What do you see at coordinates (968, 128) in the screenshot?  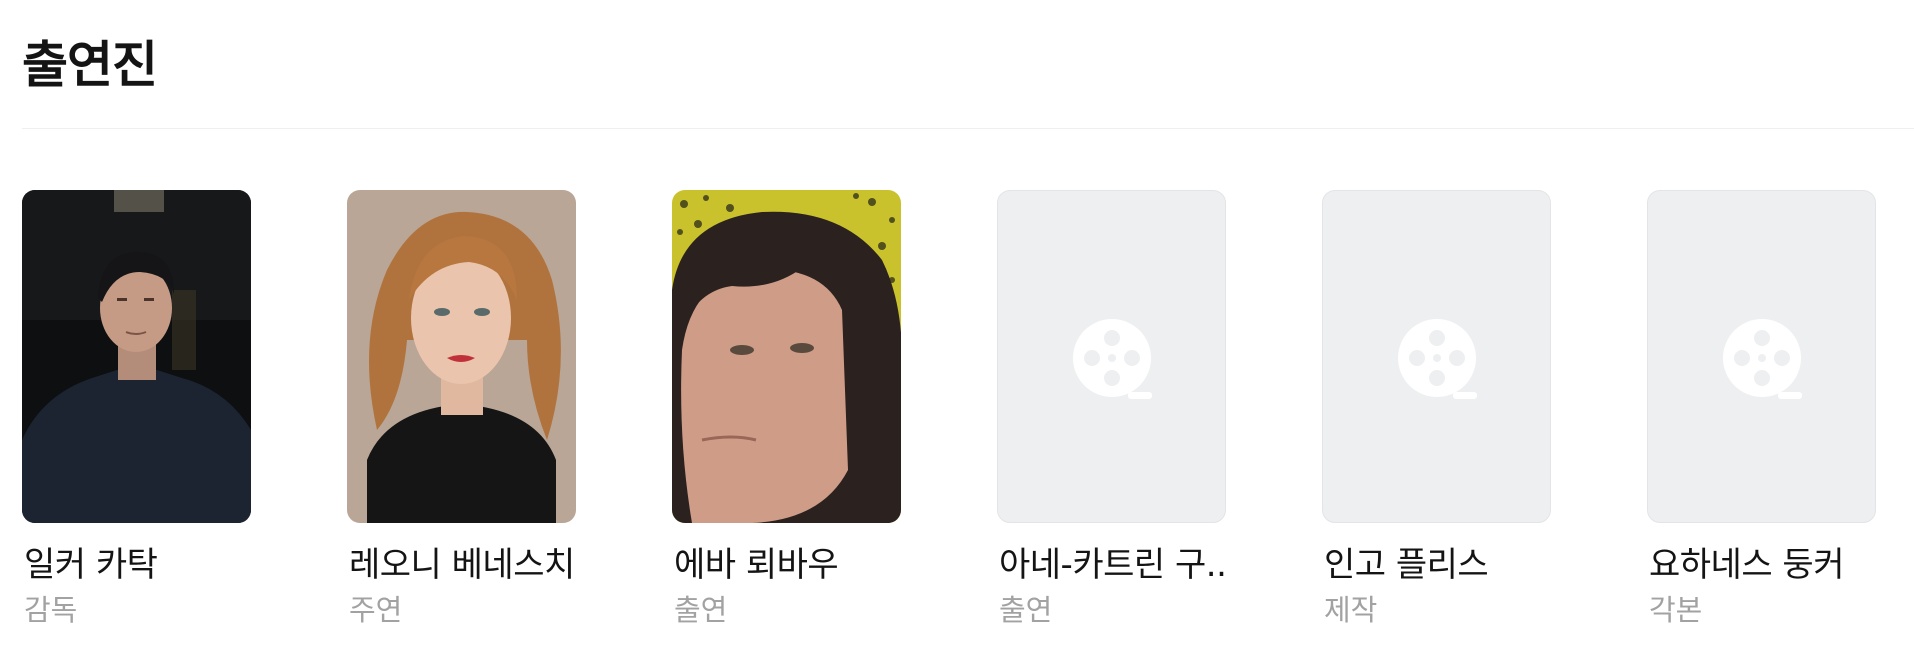 I see `section-divider` at bounding box center [968, 128].